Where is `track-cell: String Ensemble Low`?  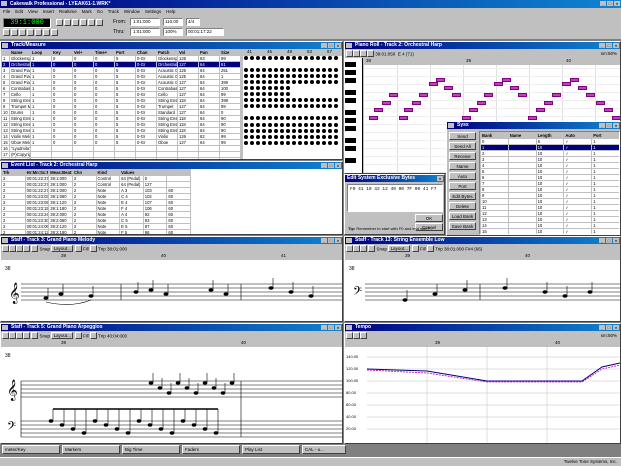 track-cell: String Ensemble Low is located at coordinates (20, 130).